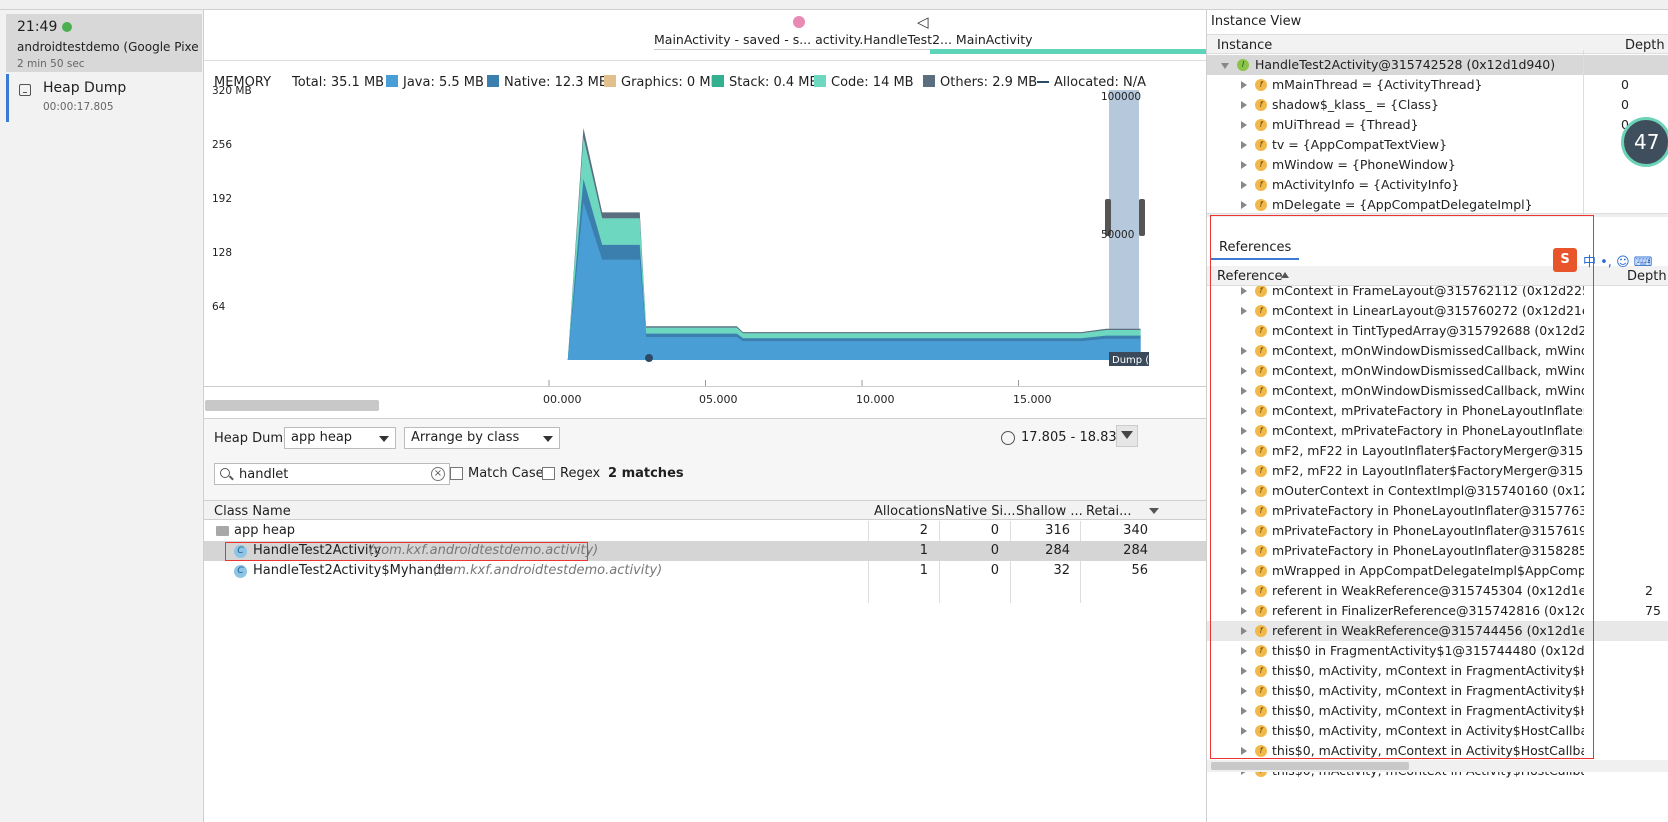  Describe the element at coordinates (438, 474) in the screenshot. I see `clear-icon: ×` at that location.